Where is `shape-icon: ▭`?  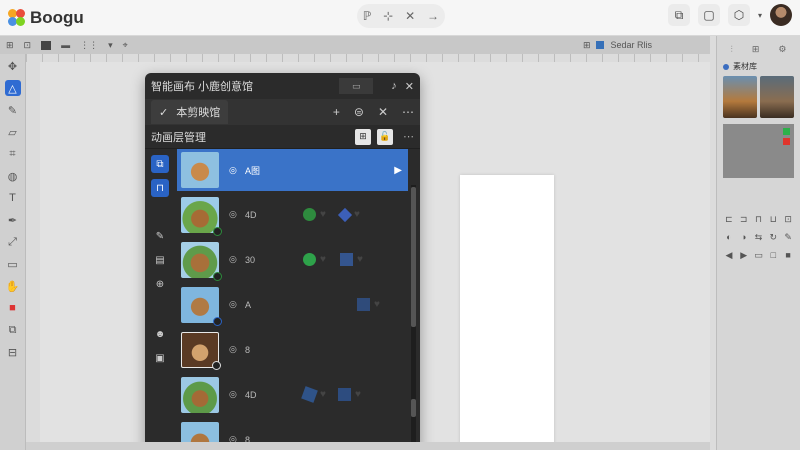 shape-icon: ▭ is located at coordinates (759, 255).